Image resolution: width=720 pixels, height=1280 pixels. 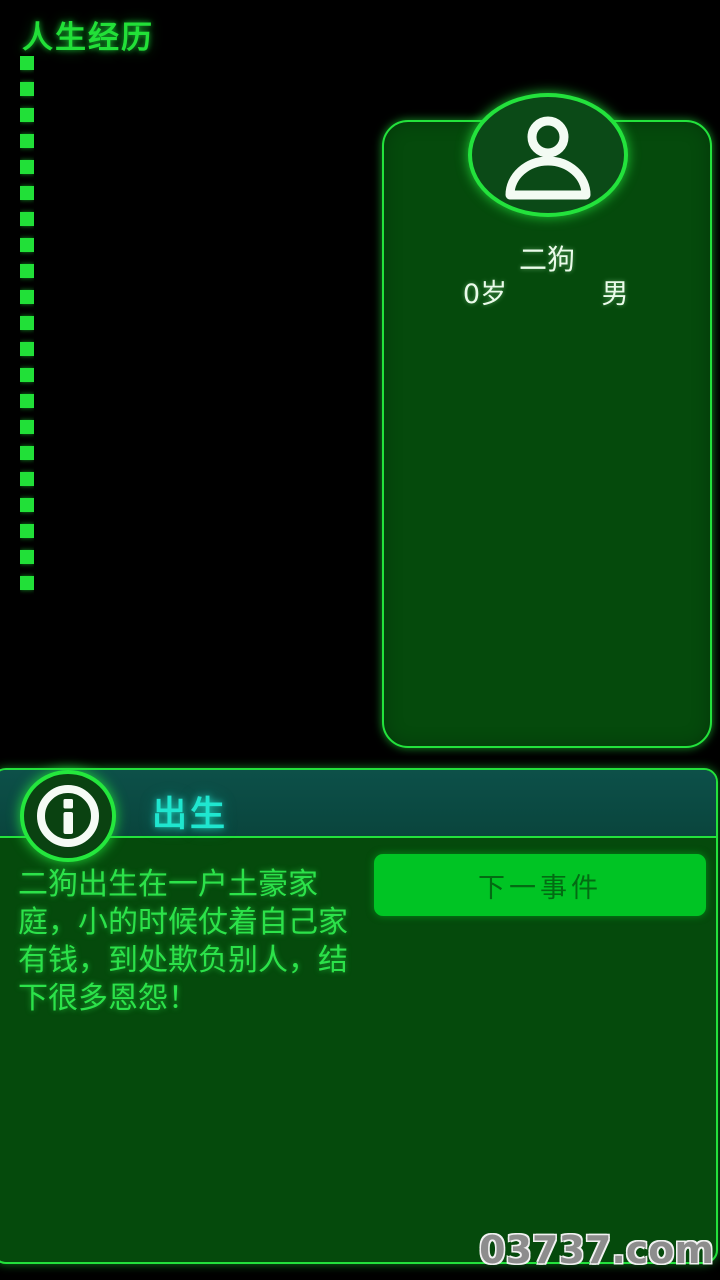 I want to click on page-title: 人生经历, so click(x=88, y=38).